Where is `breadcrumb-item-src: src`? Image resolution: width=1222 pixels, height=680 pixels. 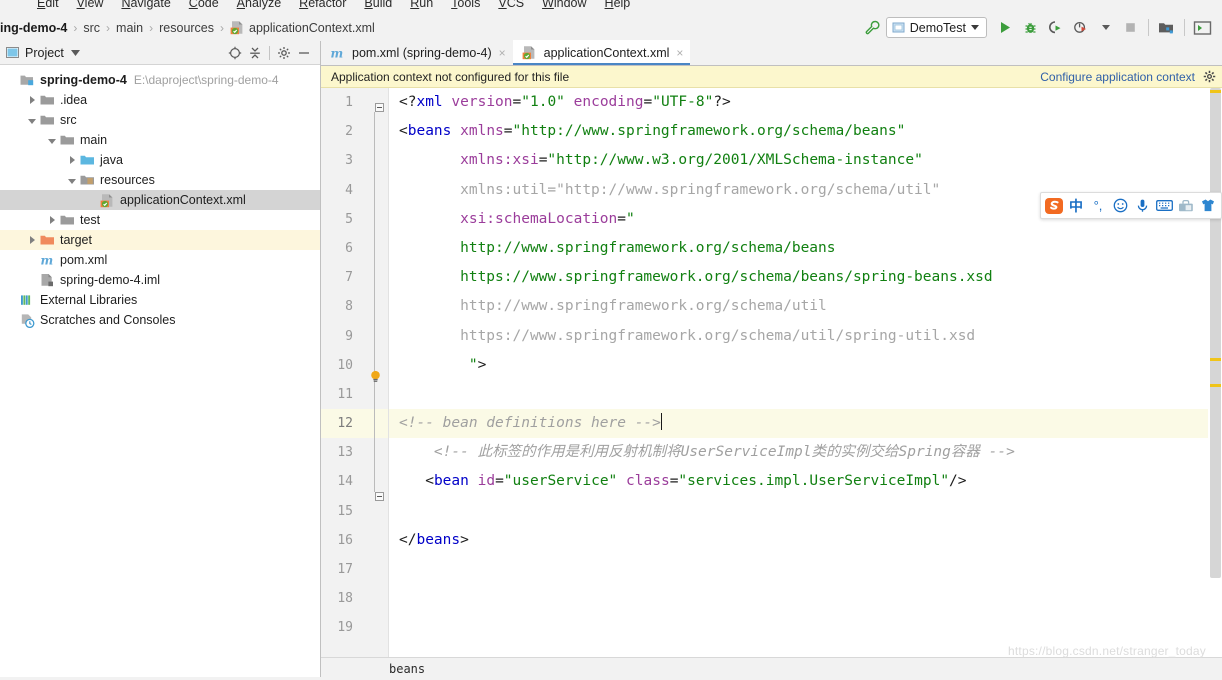
breadcrumb-item-src: src is located at coordinates (91, 28).